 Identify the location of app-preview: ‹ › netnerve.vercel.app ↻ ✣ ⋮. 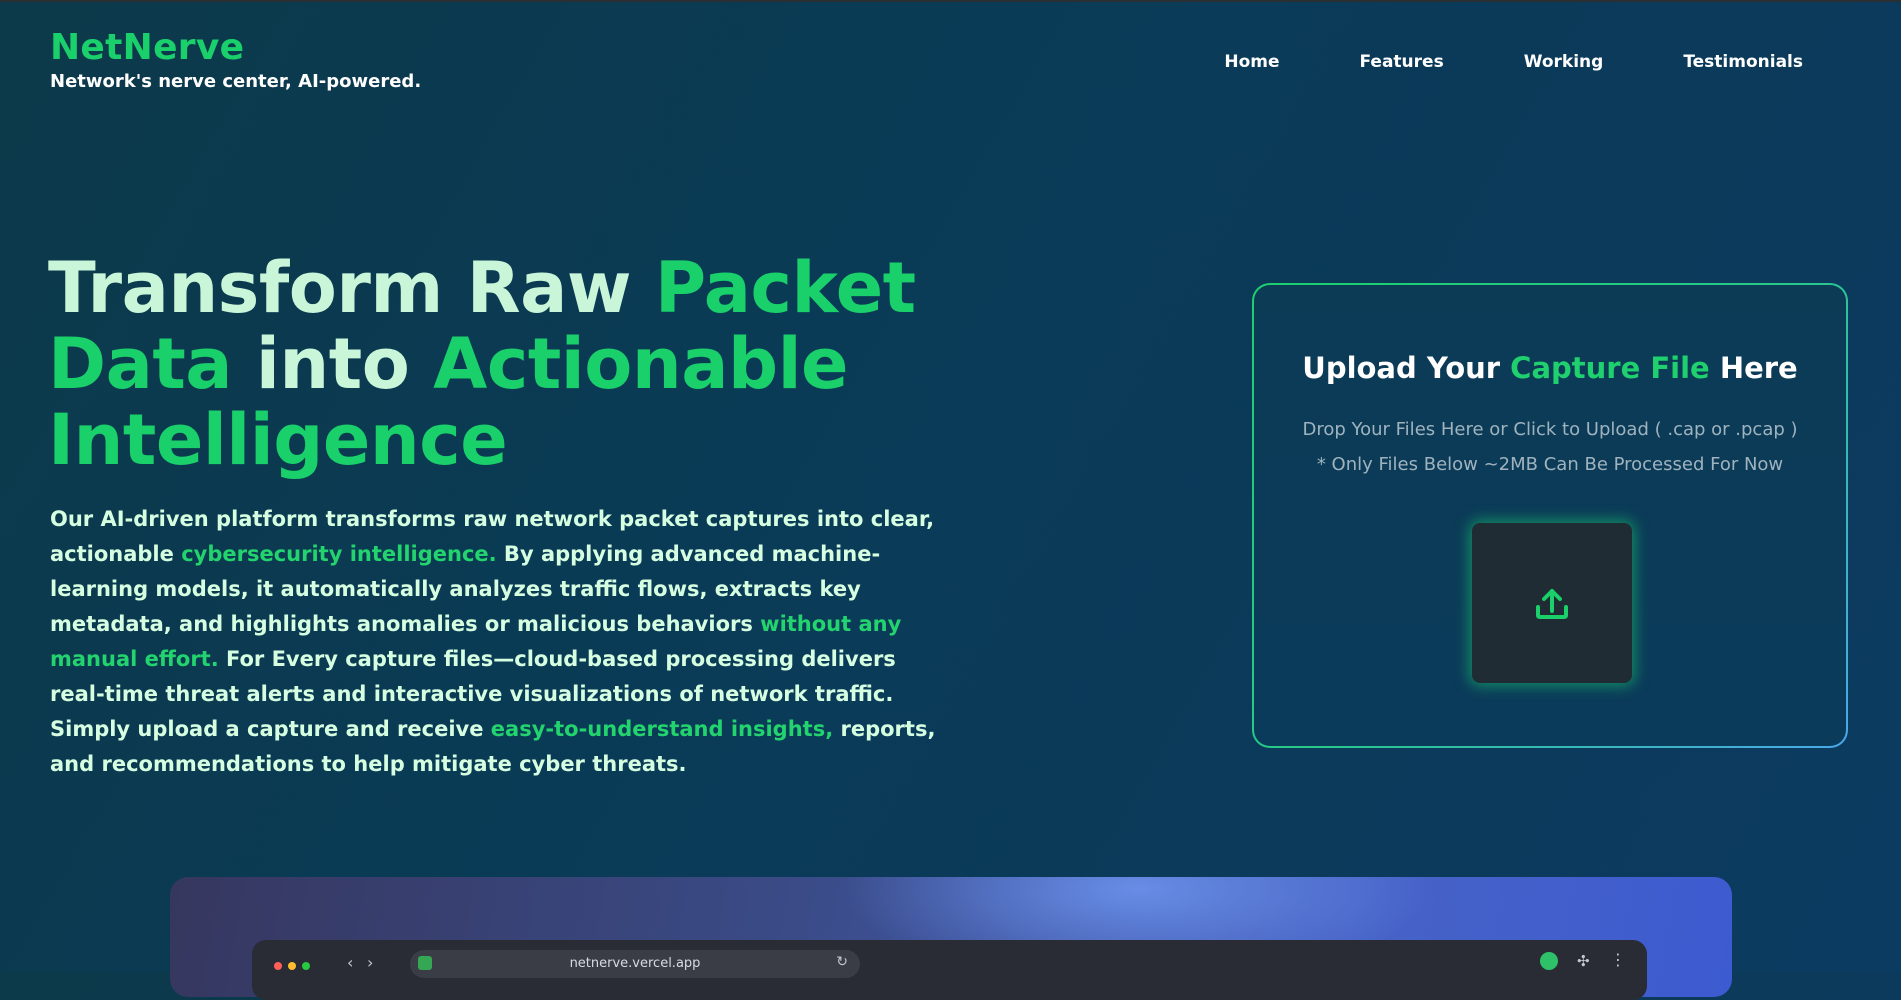
(951, 938).